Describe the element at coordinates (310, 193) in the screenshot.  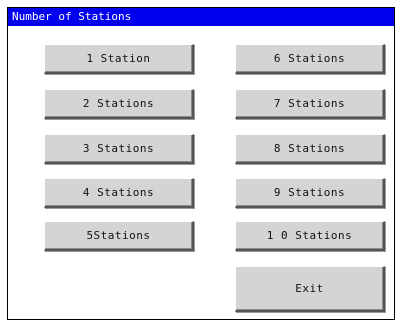
I see `station-9-button: 9 Stations` at that location.